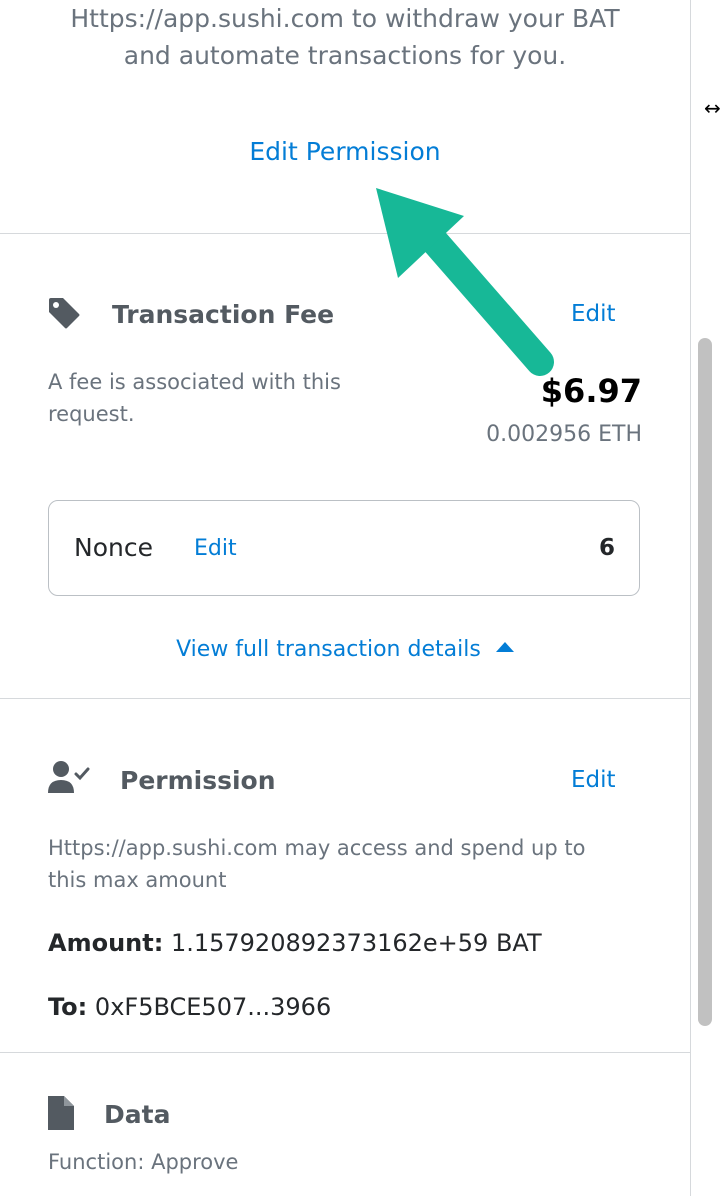  What do you see at coordinates (137, 1114) in the screenshot?
I see `data-title: Data` at bounding box center [137, 1114].